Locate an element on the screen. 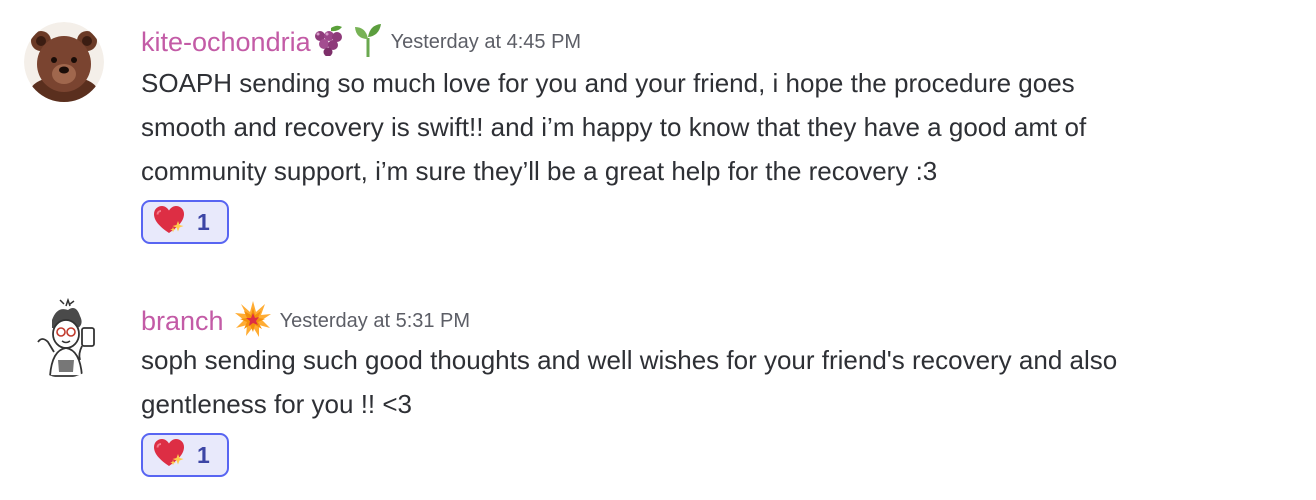 The width and height of the screenshot is (1316, 500). message-header: kite-ochondria Yesterday at 4:45 PM is located at coordinates (361, 42).